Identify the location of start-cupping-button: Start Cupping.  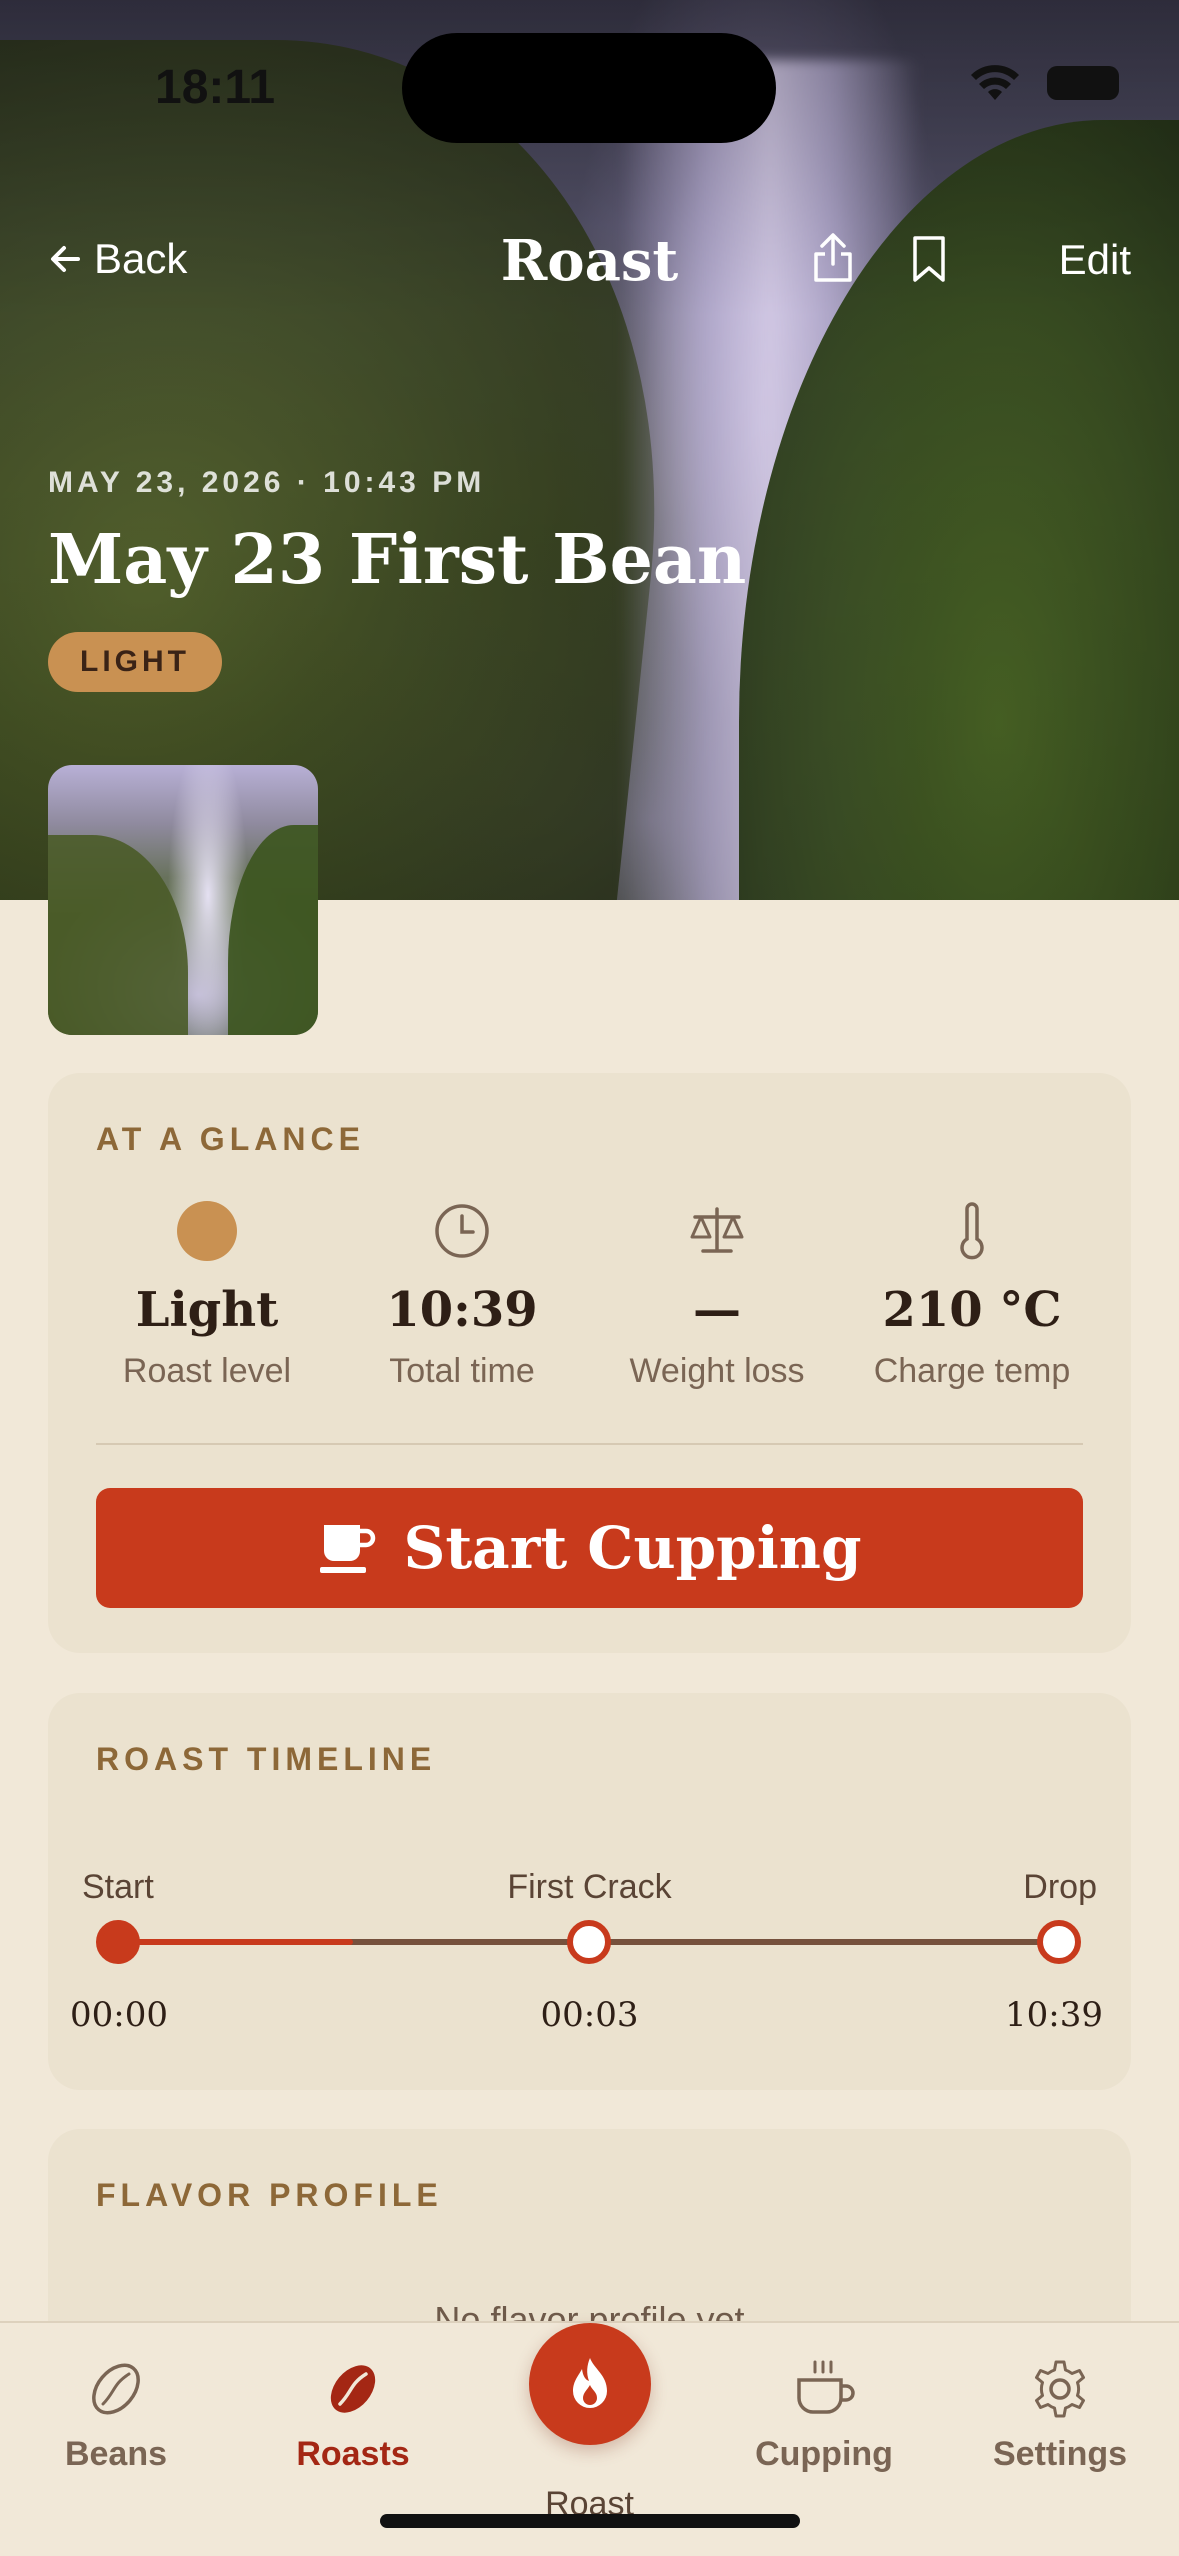
(589, 1548).